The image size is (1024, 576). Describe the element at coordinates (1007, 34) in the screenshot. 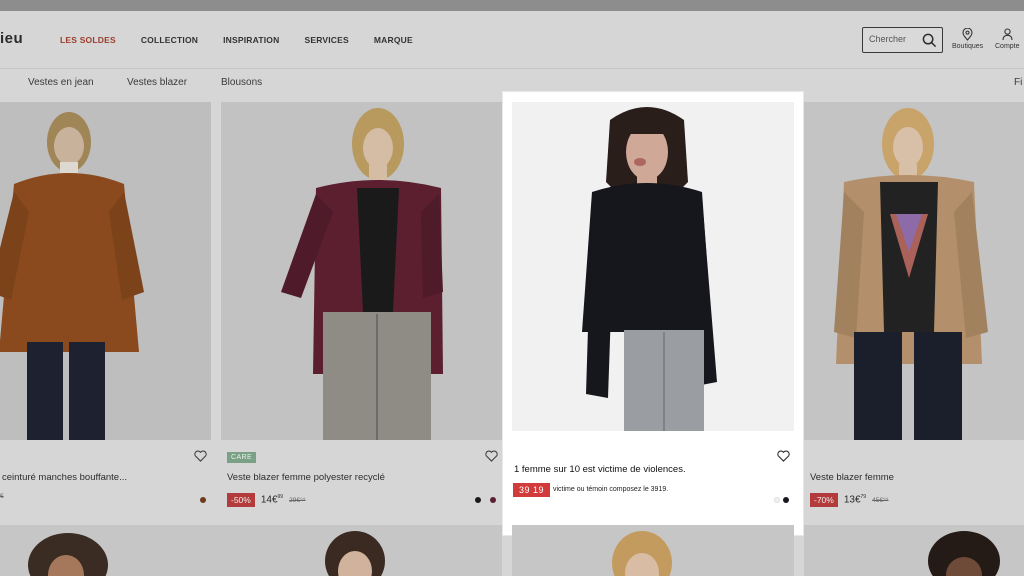

I see `user-icon` at that location.